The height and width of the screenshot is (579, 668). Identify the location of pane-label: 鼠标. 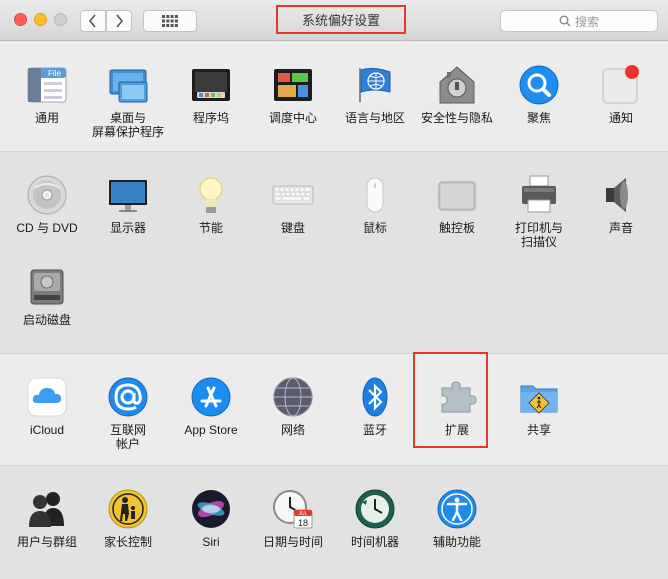
(374, 228).